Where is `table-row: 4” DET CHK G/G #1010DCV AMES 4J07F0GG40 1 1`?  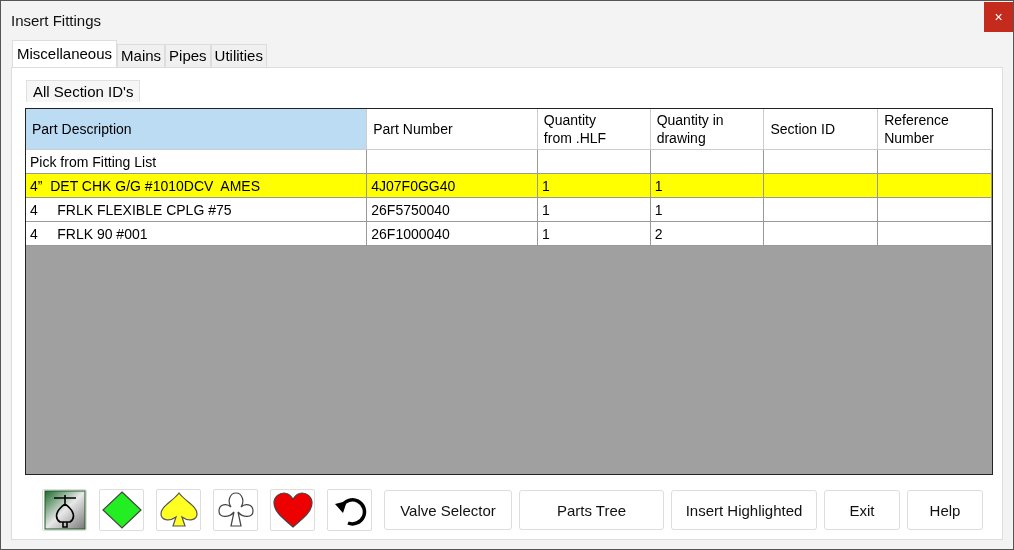 table-row: 4” DET CHK G/G #1010DCV AMES 4J07F0GG40 1 1 is located at coordinates (509, 186).